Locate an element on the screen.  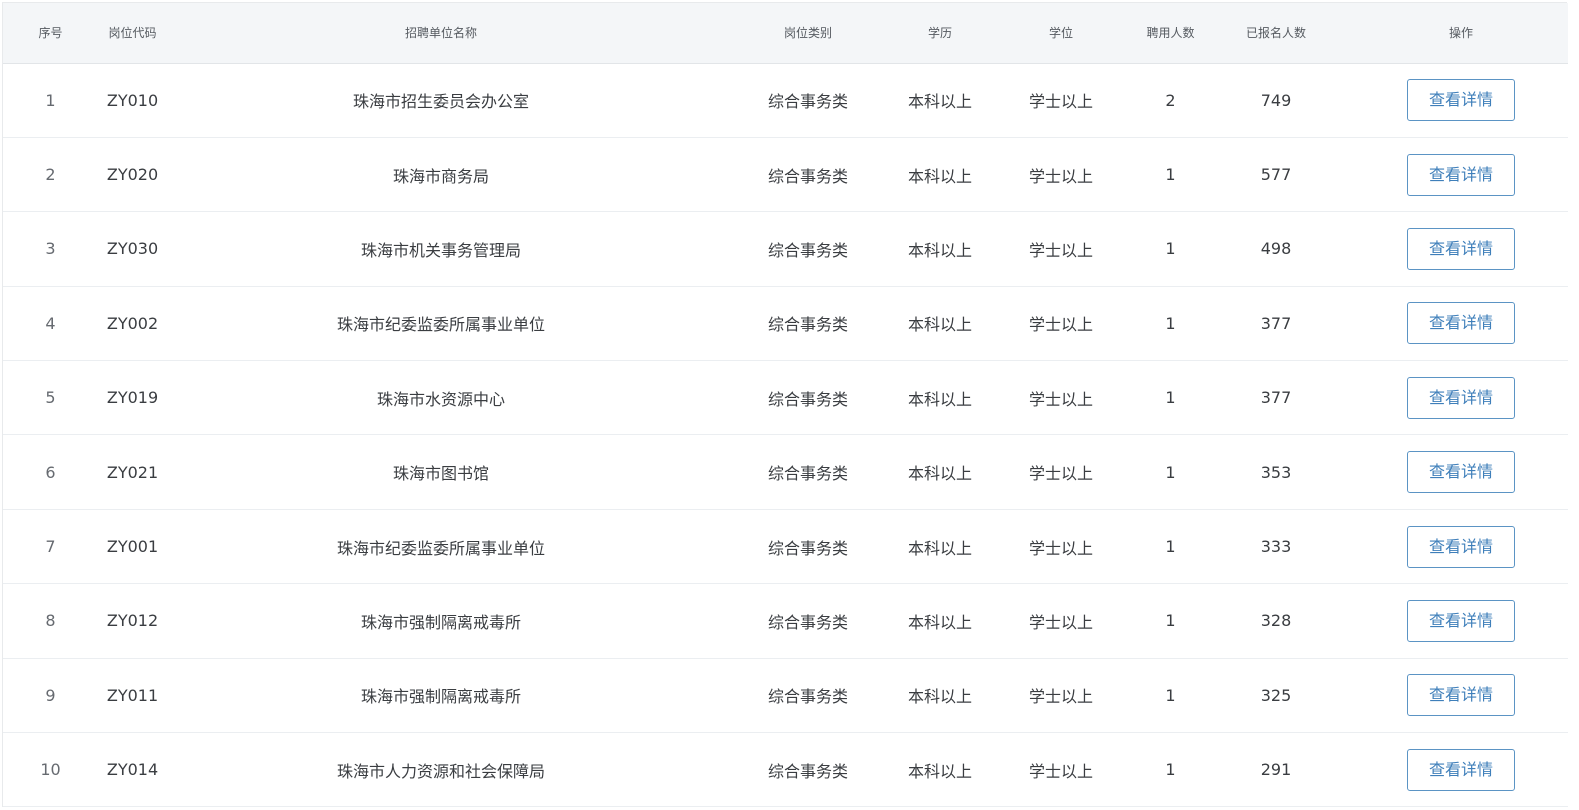
cell-index: 9 is located at coordinates (50, 696).